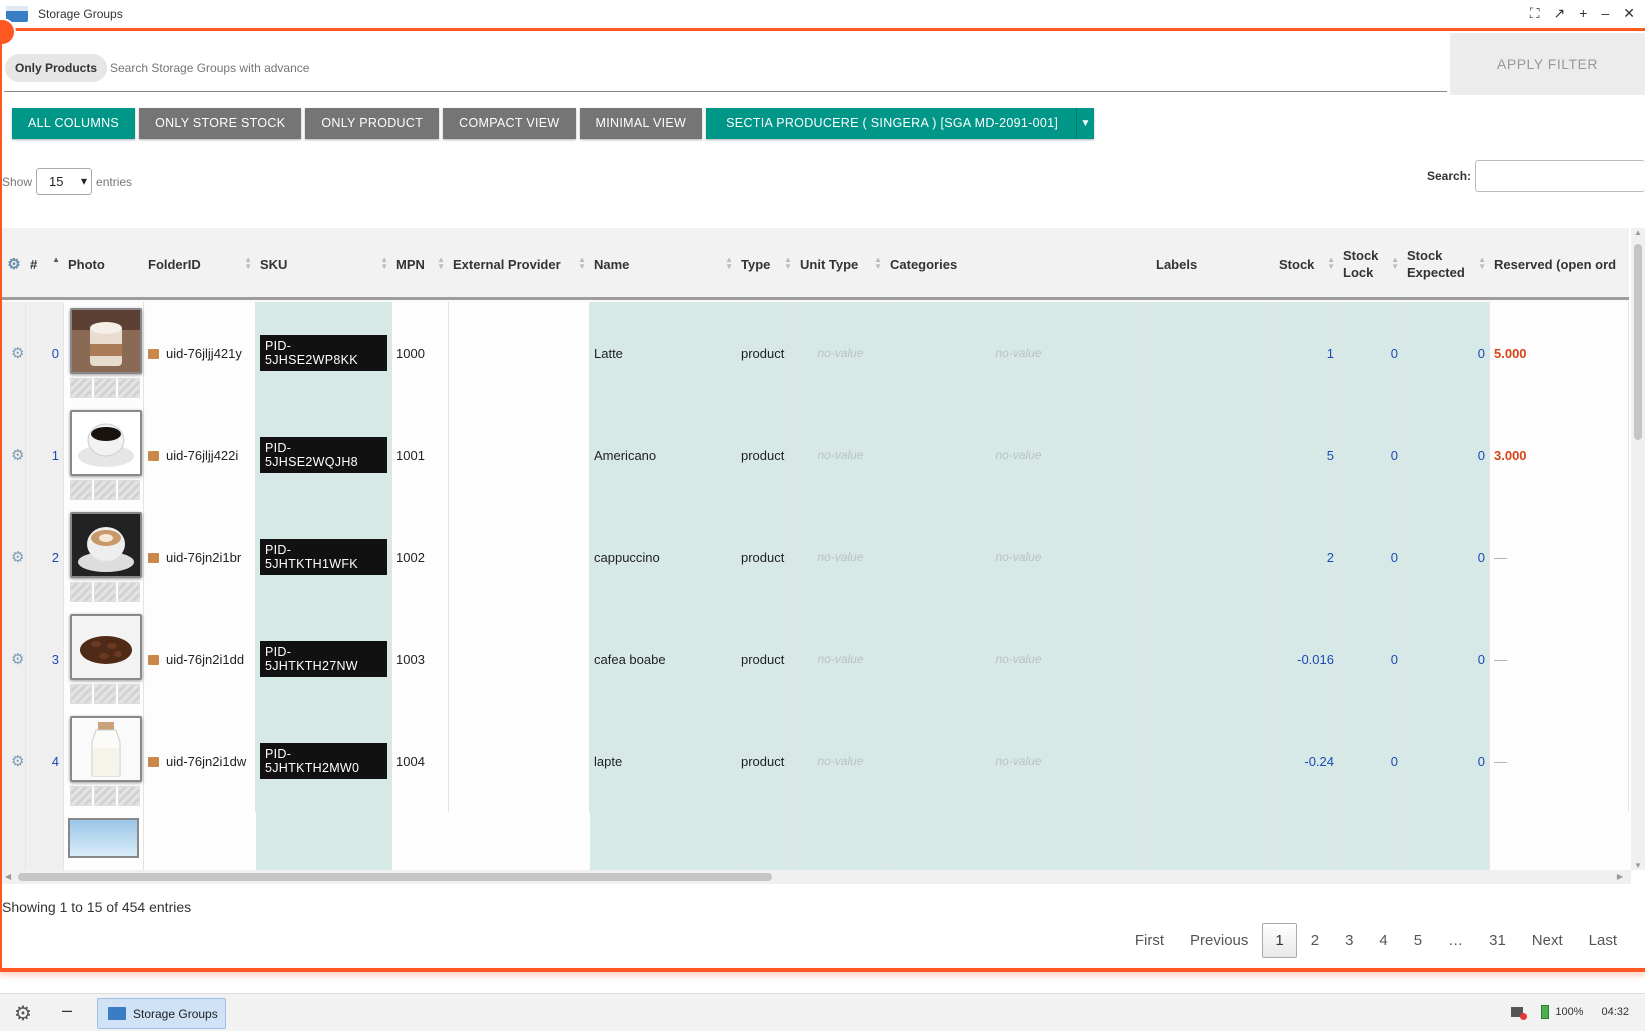  What do you see at coordinates (1638, 232) in the screenshot?
I see `scroll-up-icon: ▲` at bounding box center [1638, 232].